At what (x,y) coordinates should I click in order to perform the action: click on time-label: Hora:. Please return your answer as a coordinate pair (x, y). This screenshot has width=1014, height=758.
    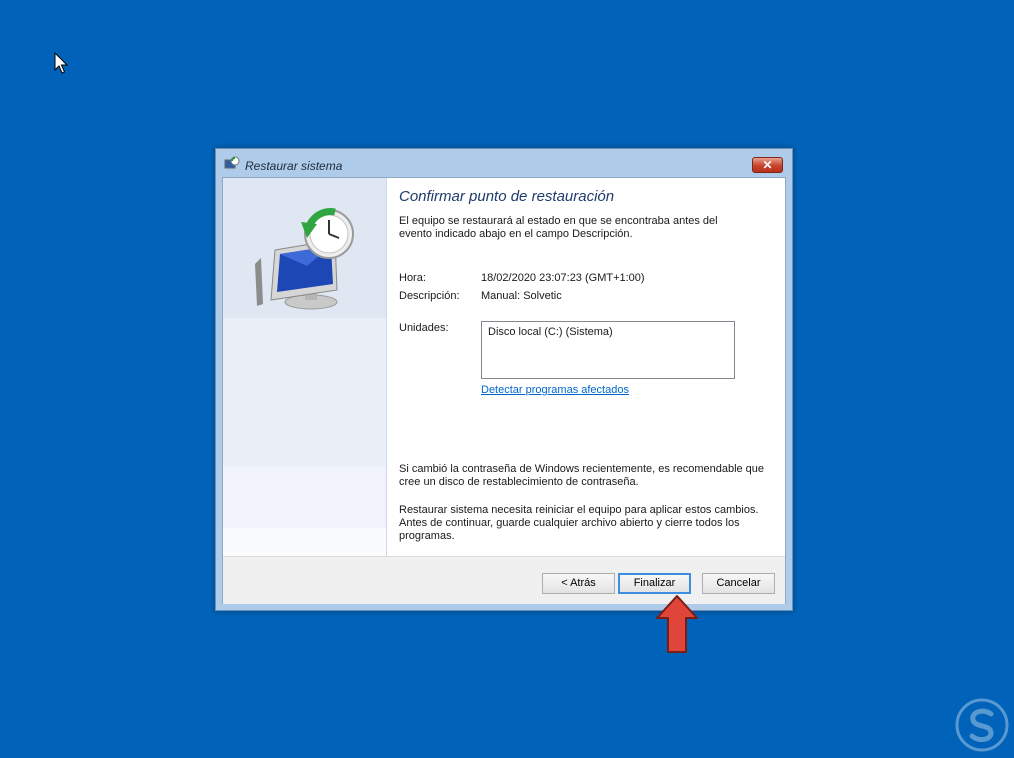
    Looking at the image, I should click on (412, 278).